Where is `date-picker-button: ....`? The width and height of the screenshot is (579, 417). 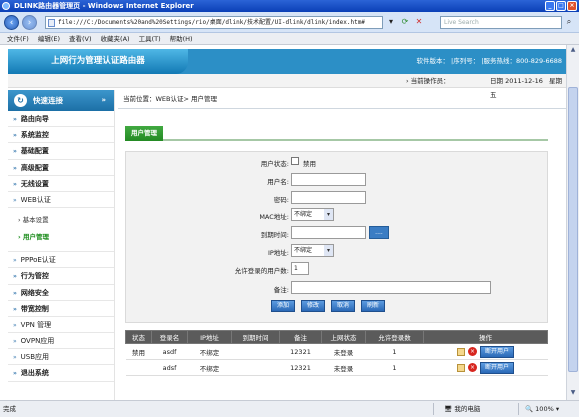 date-picker-button: .... is located at coordinates (379, 232).